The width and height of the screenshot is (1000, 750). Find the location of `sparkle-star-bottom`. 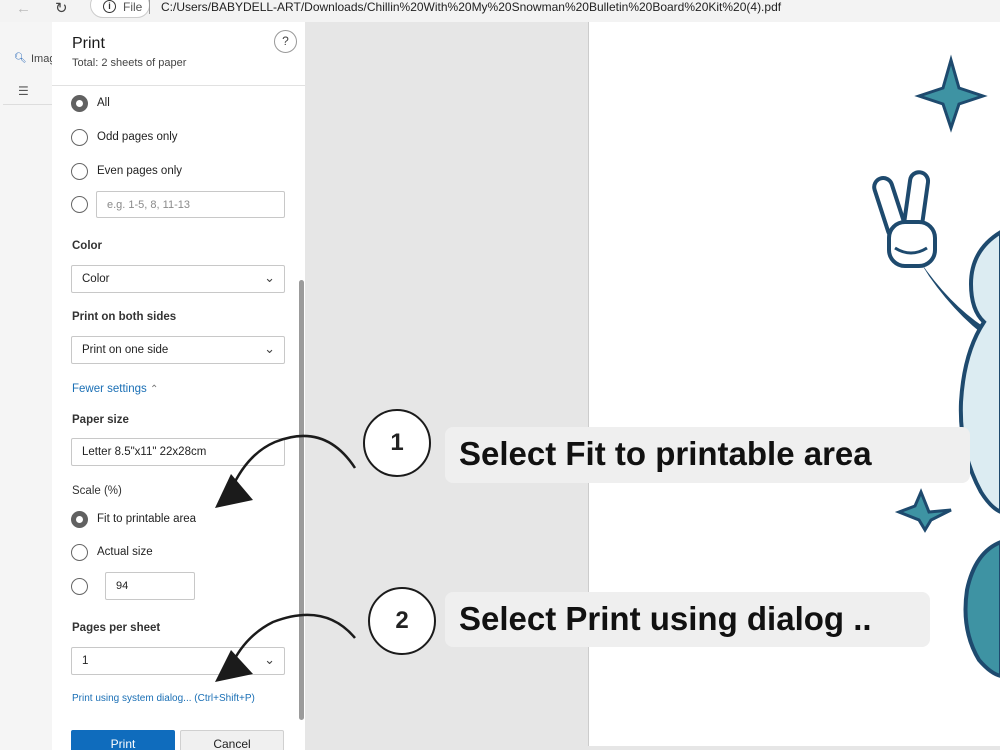

sparkle-star-bottom is located at coordinates (923, 510).